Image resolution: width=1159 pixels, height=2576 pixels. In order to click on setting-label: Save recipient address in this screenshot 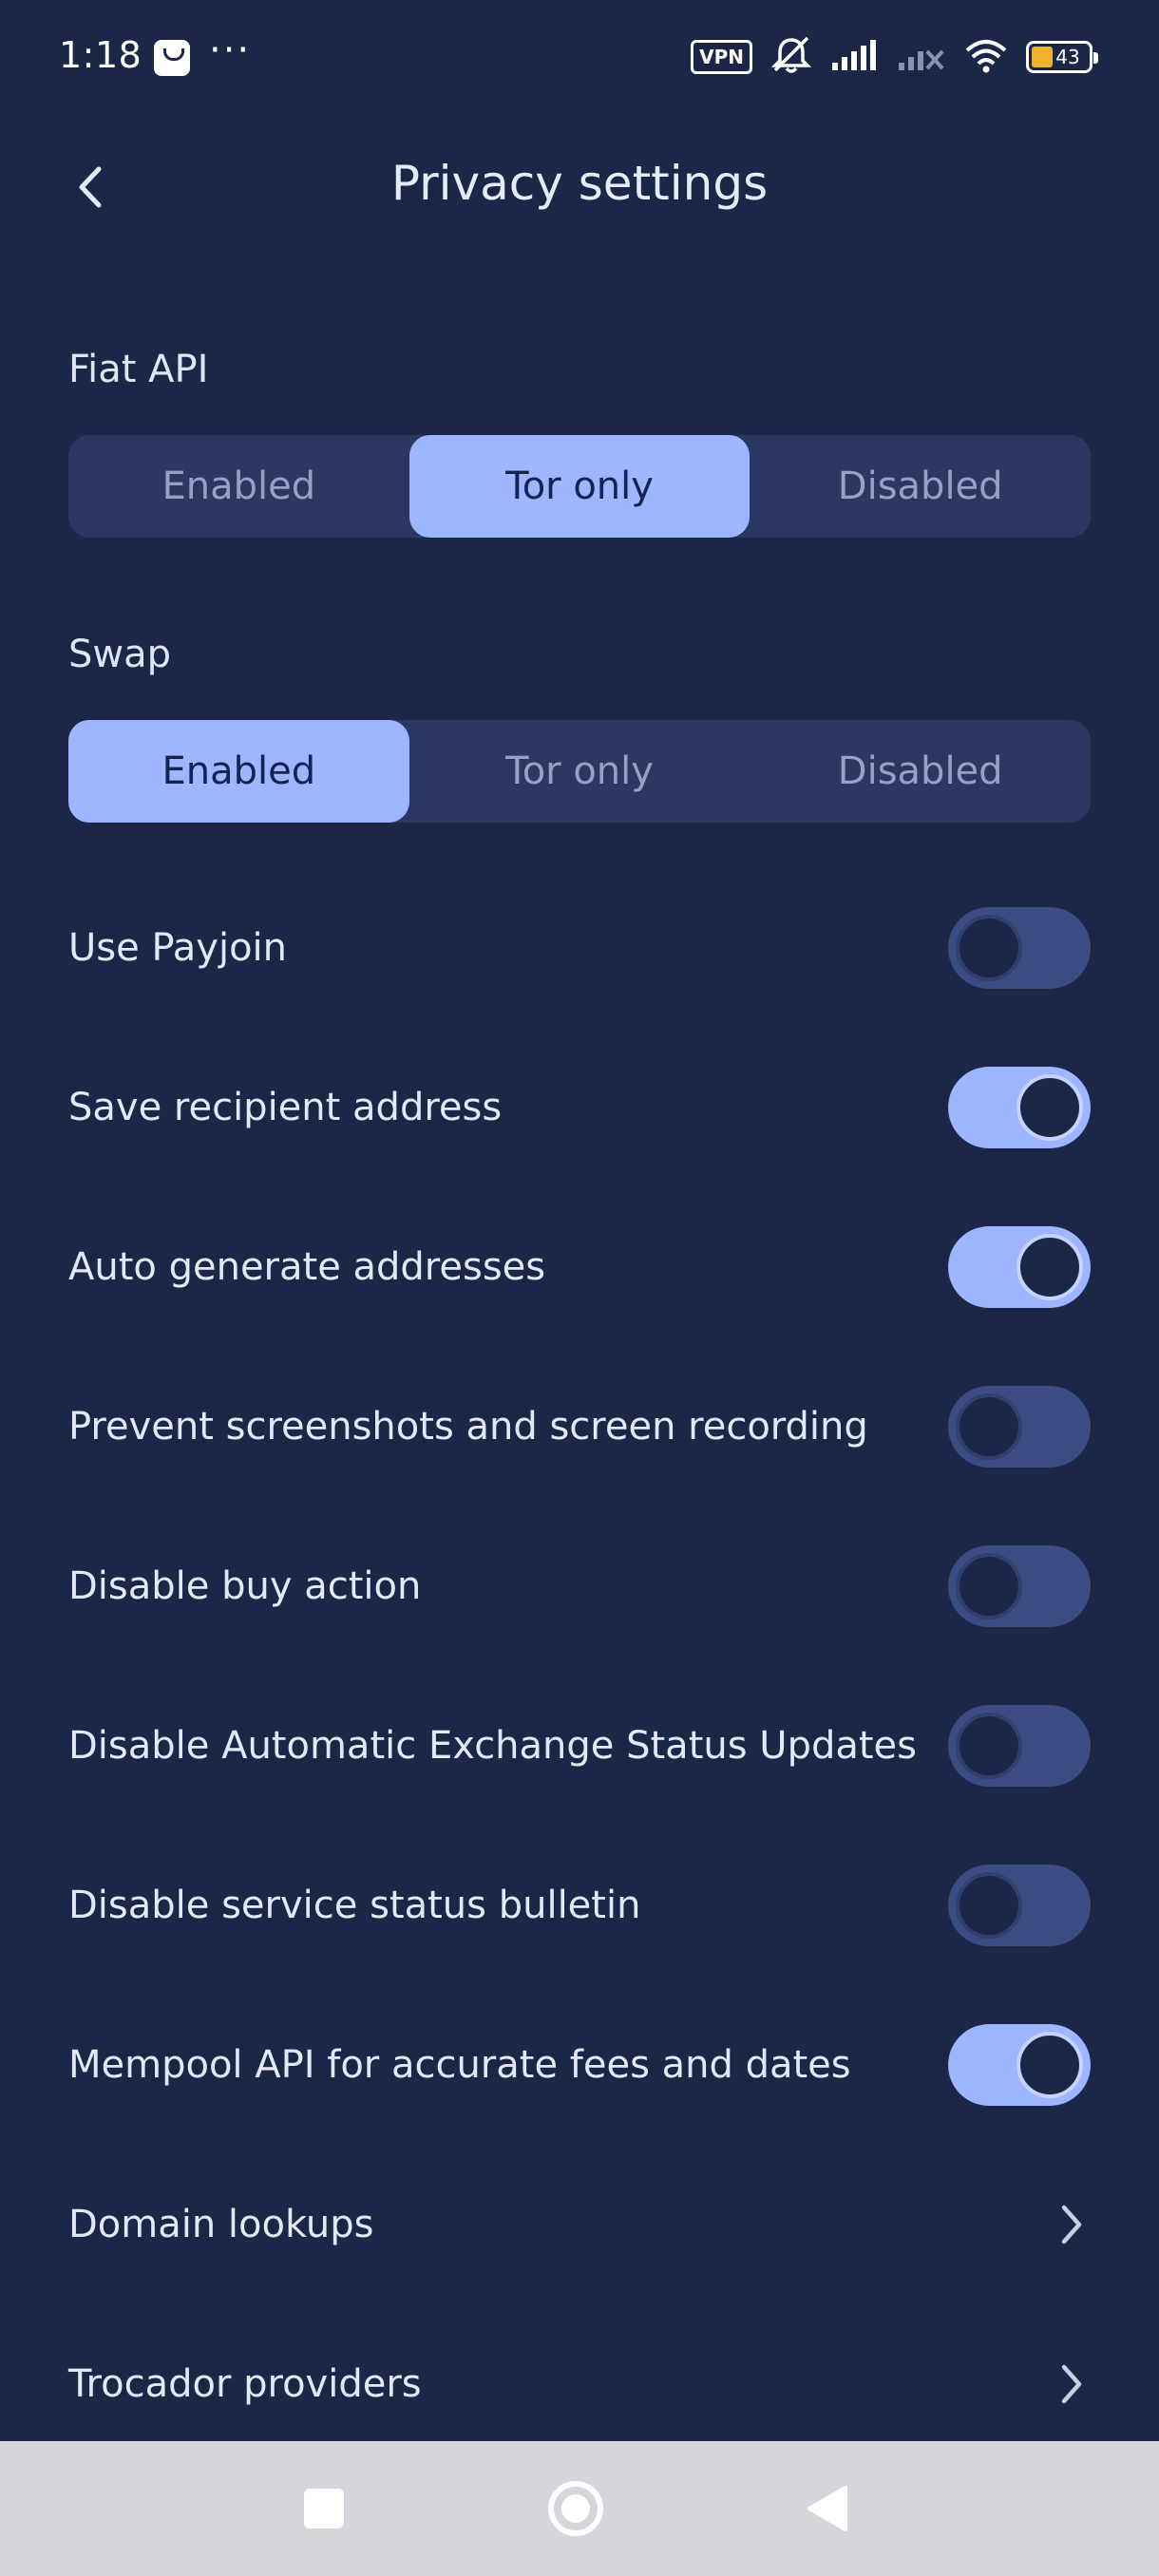, I will do `click(285, 1107)`.